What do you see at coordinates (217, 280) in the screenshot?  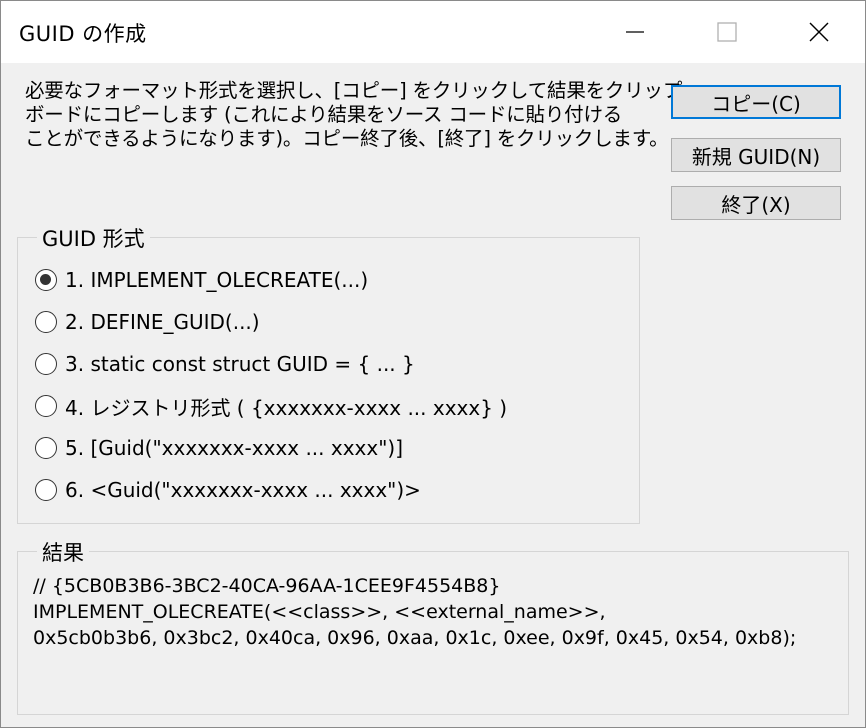 I see `format-option-label: 1. IMPLEMENT_OLECREATE(...)` at bounding box center [217, 280].